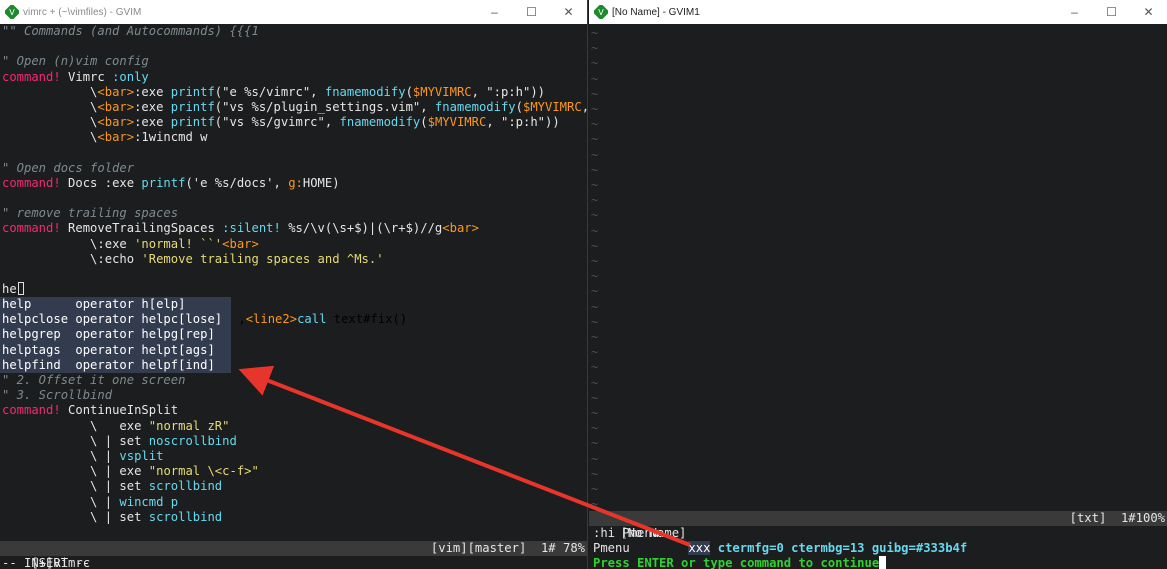 This screenshot has width=1167, height=569. I want to click on code-line: \ | vsplit, so click(293, 456).